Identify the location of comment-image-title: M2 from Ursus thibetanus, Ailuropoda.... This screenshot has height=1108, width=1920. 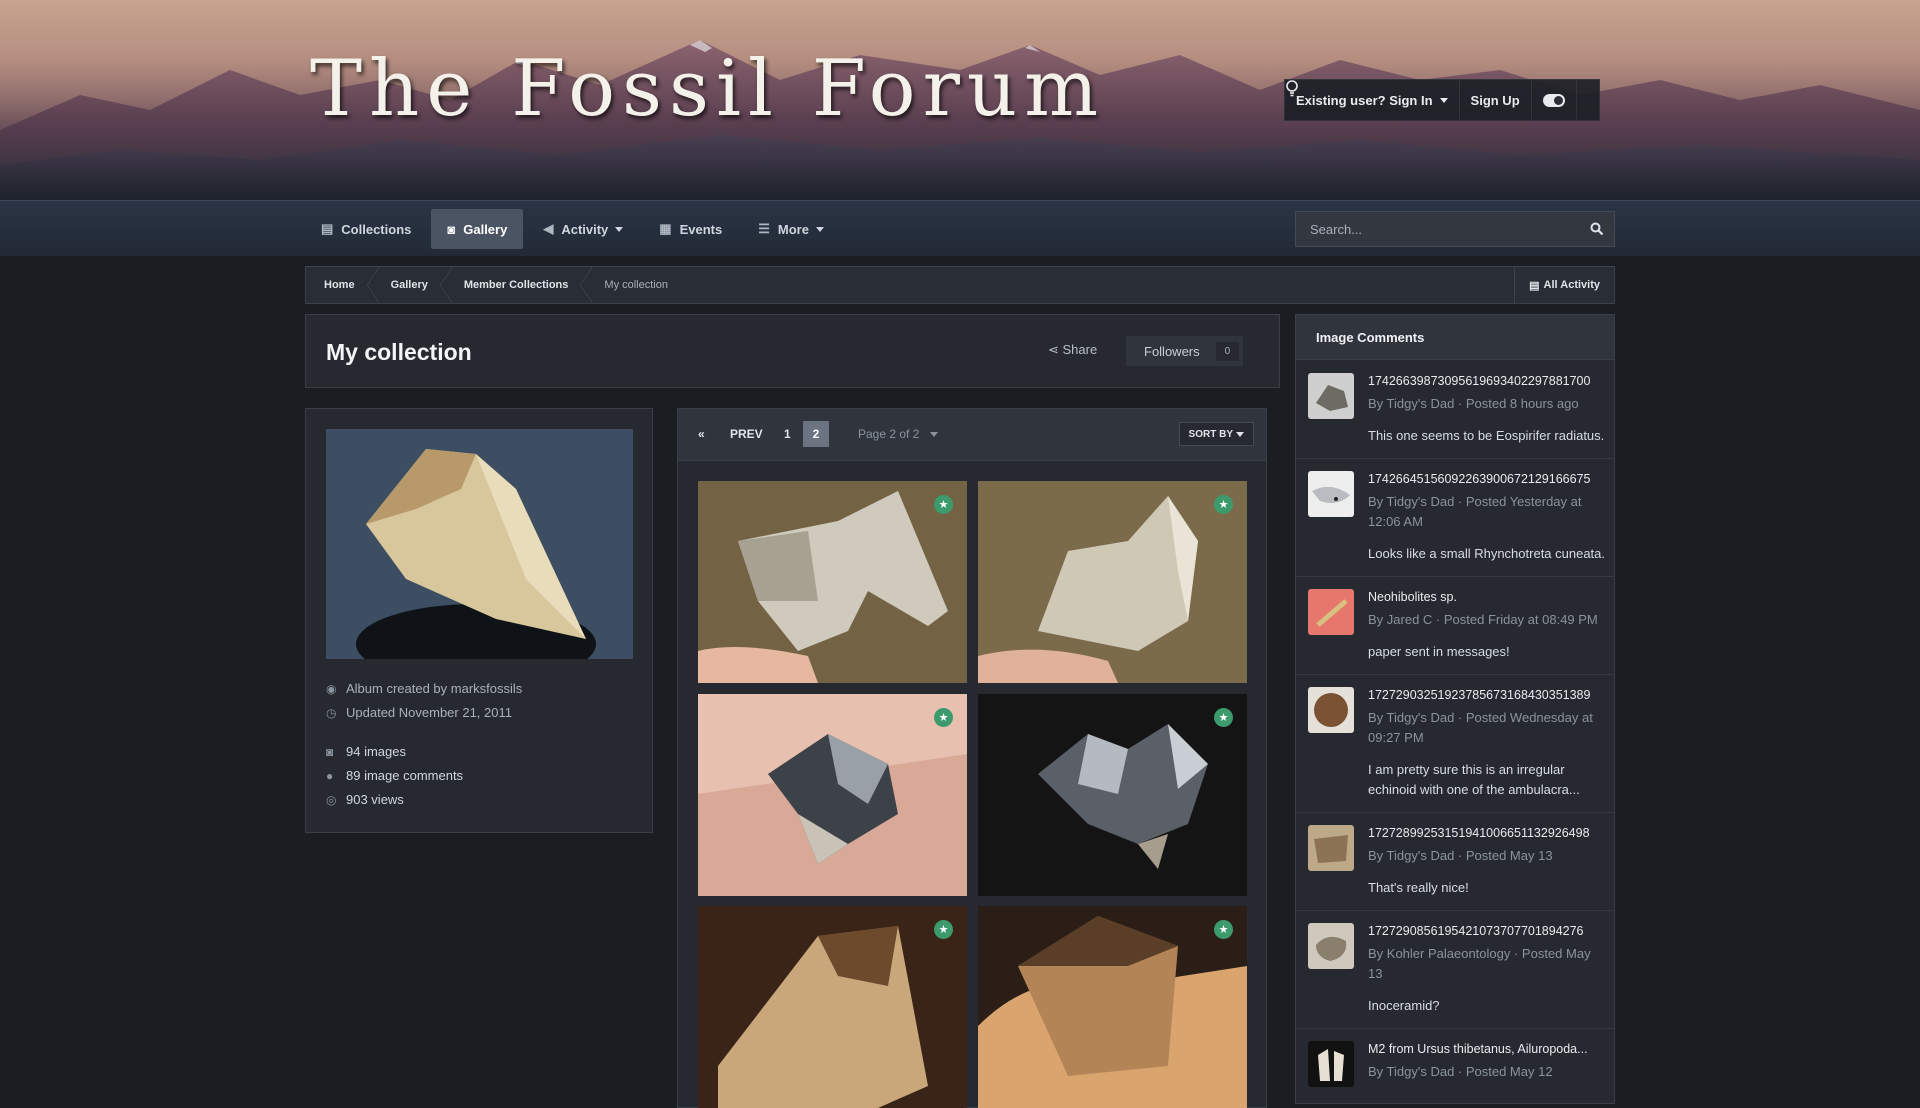
(1488, 1049).